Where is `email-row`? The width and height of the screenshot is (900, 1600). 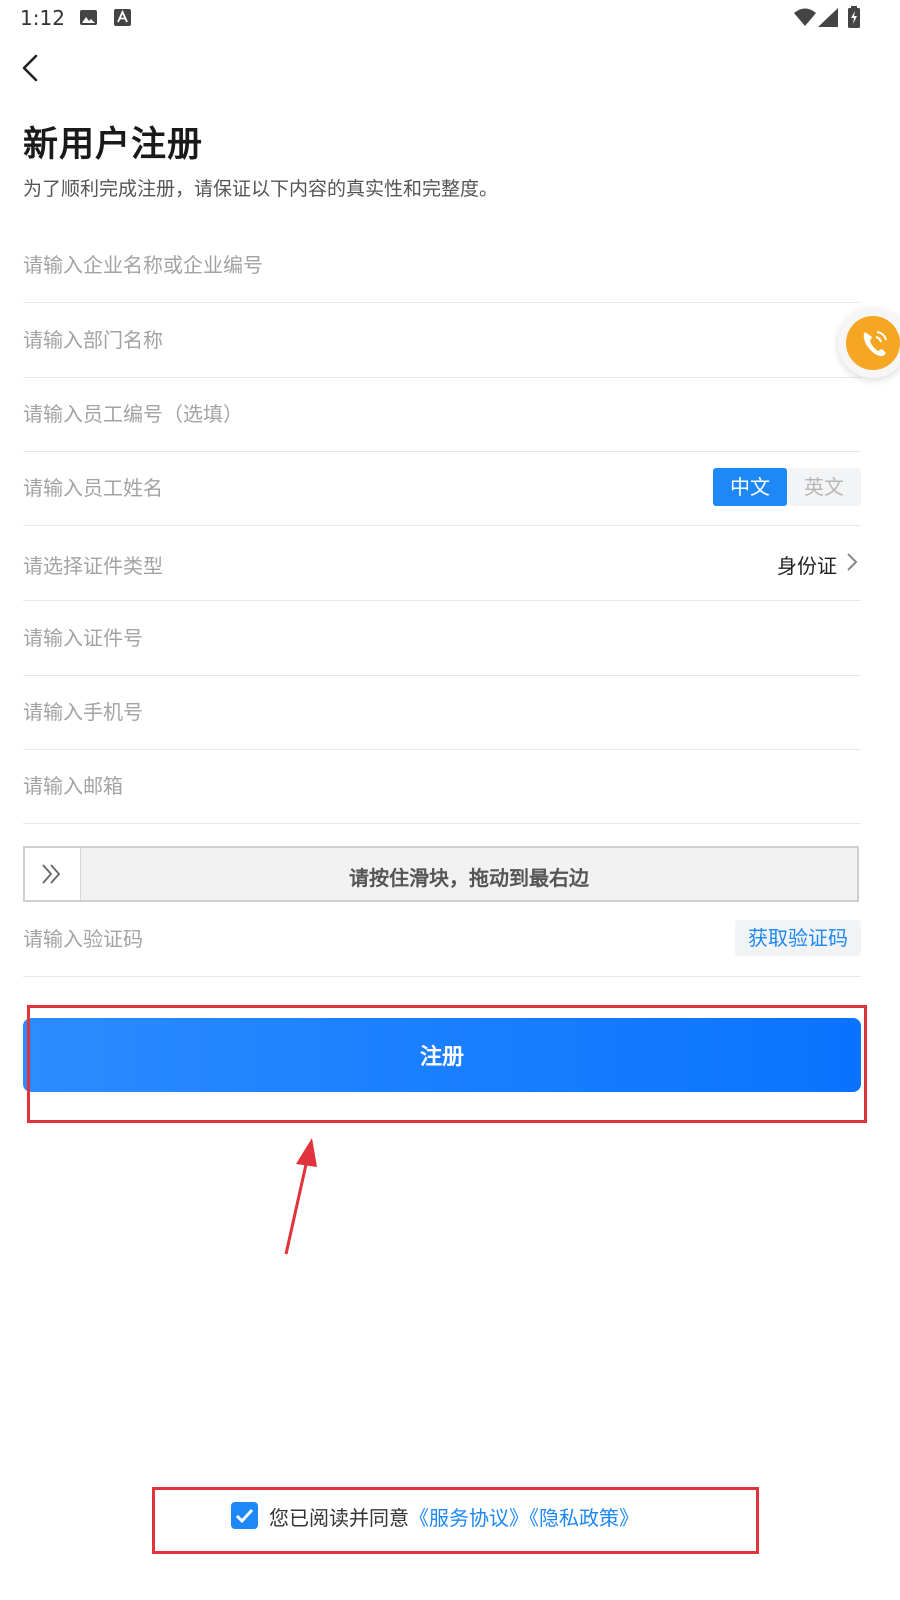
email-row is located at coordinates (442, 786).